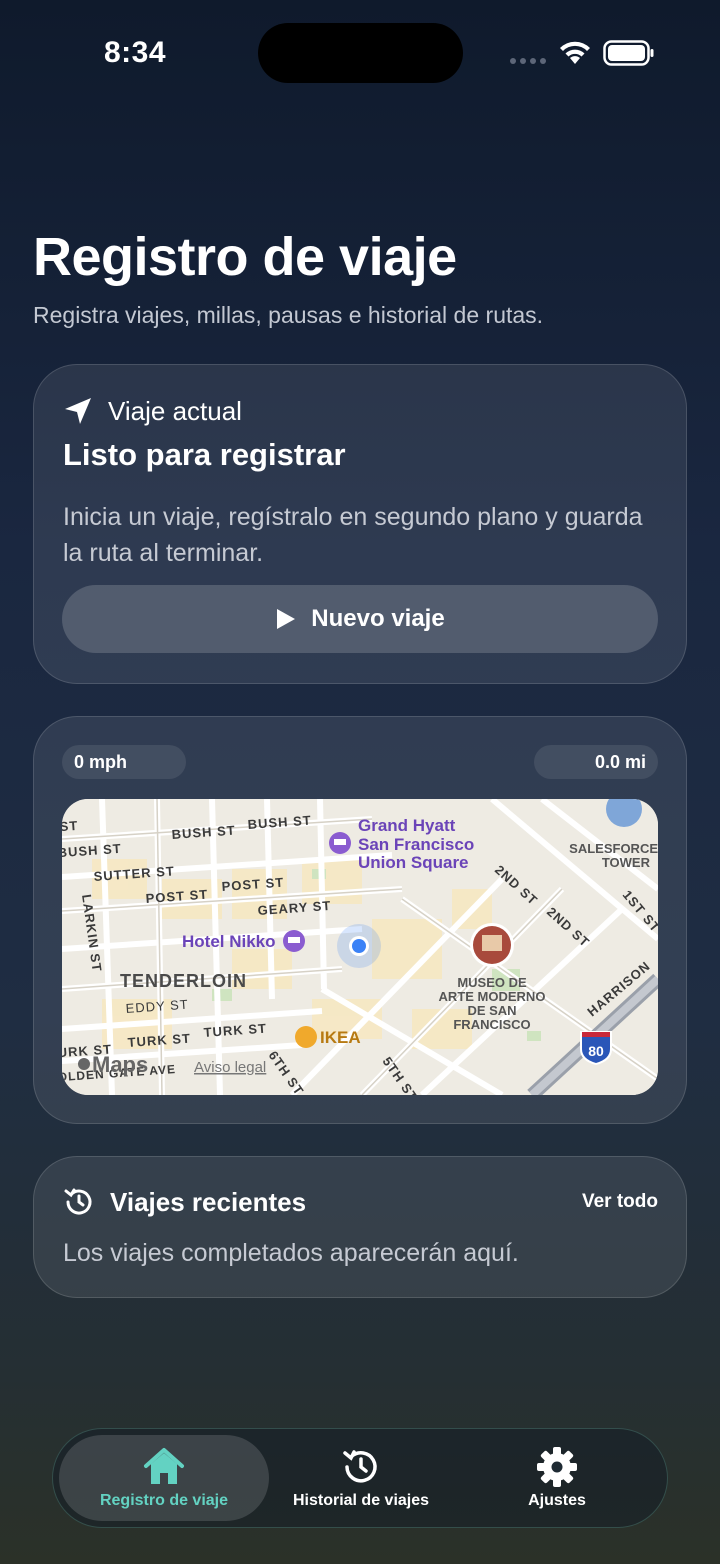  Describe the element at coordinates (306, 1037) in the screenshot. I see `store-pin-icon` at that location.